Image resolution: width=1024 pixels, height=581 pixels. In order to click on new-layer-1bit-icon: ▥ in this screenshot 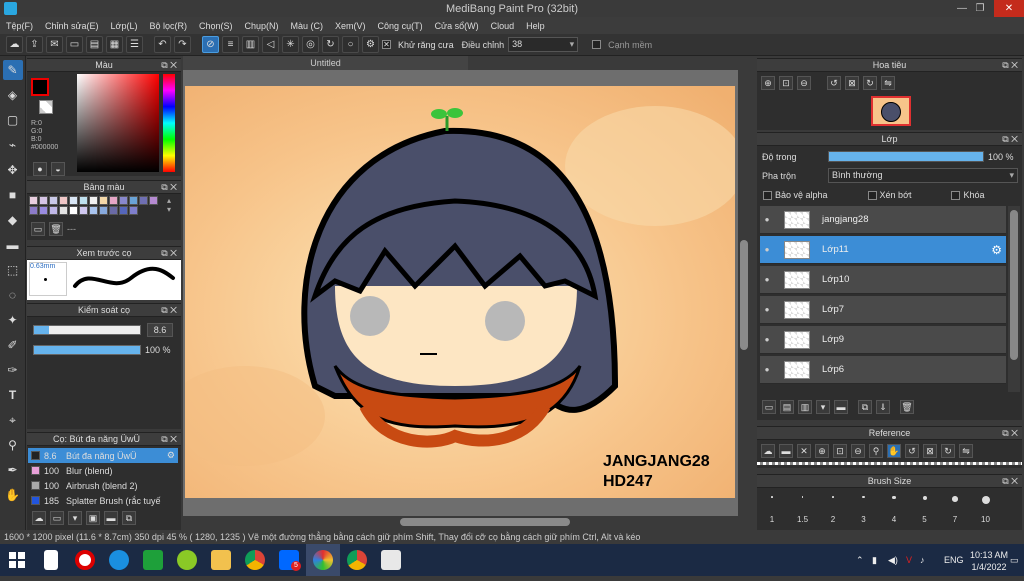, I will do `click(805, 407)`.